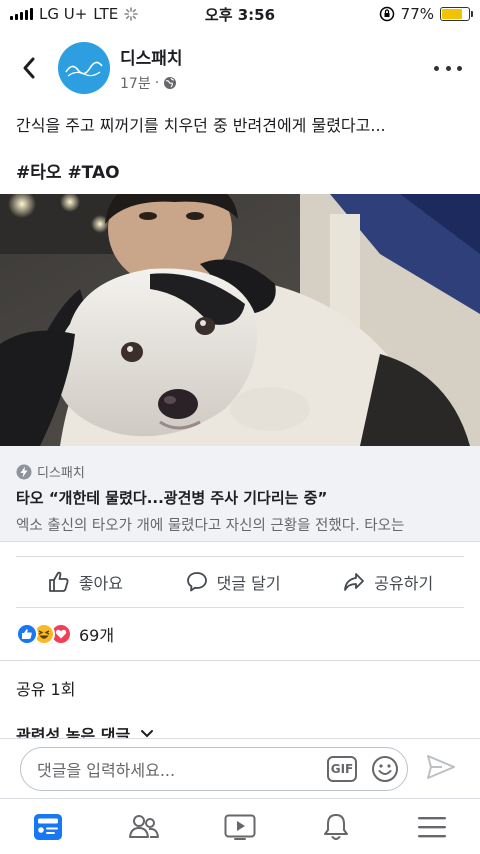 Image resolution: width=480 pixels, height=854 pixels. I want to click on reactions-summary: 69개, so click(65, 634).